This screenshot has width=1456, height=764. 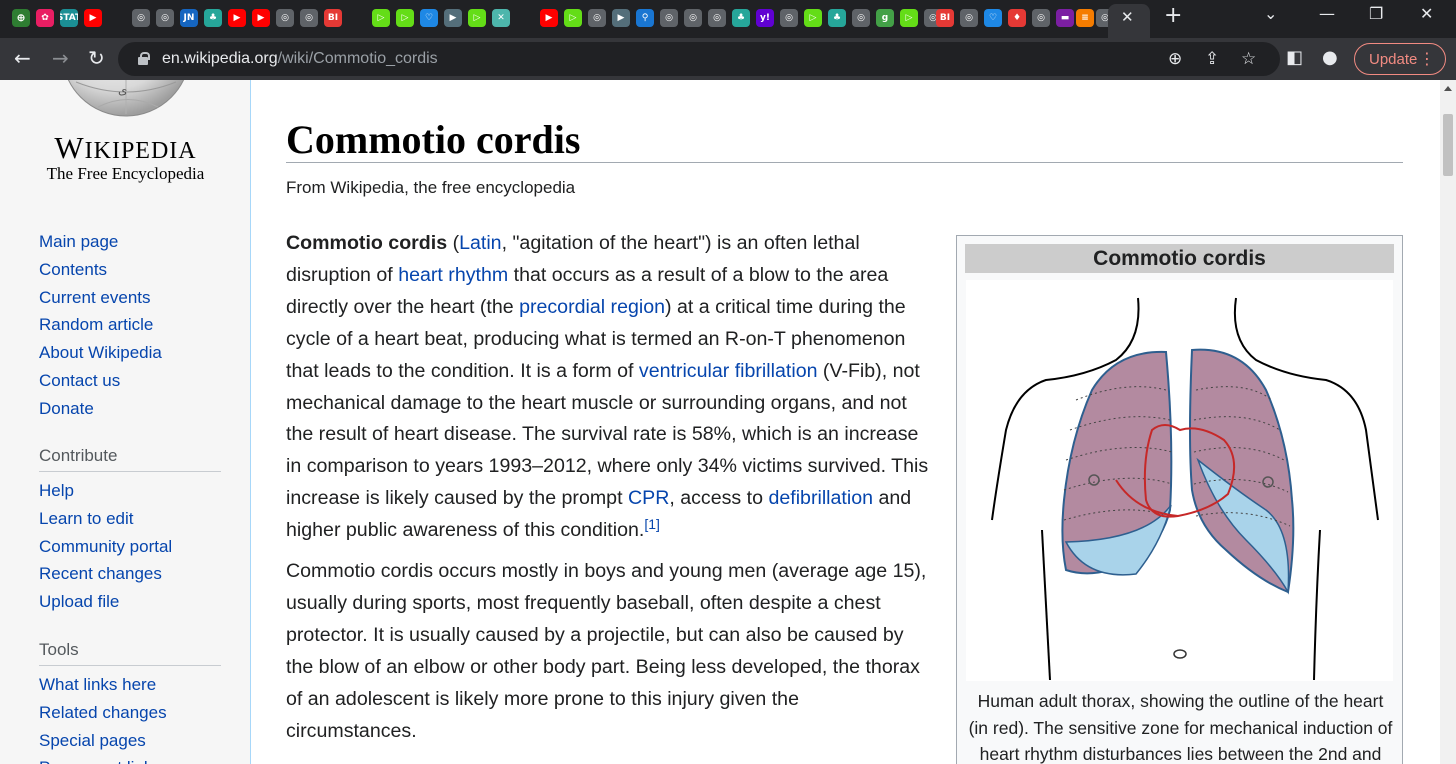 I want to click on jn-icon: JN, so click(x=189, y=18).